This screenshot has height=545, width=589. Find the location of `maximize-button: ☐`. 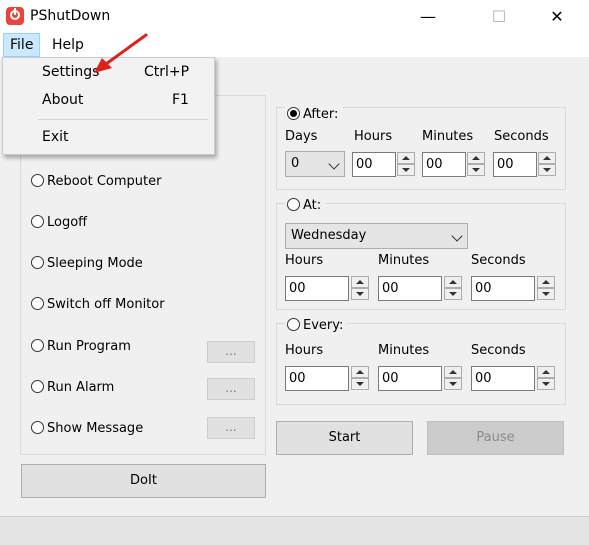

maximize-button: ☐ is located at coordinates (499, 16).